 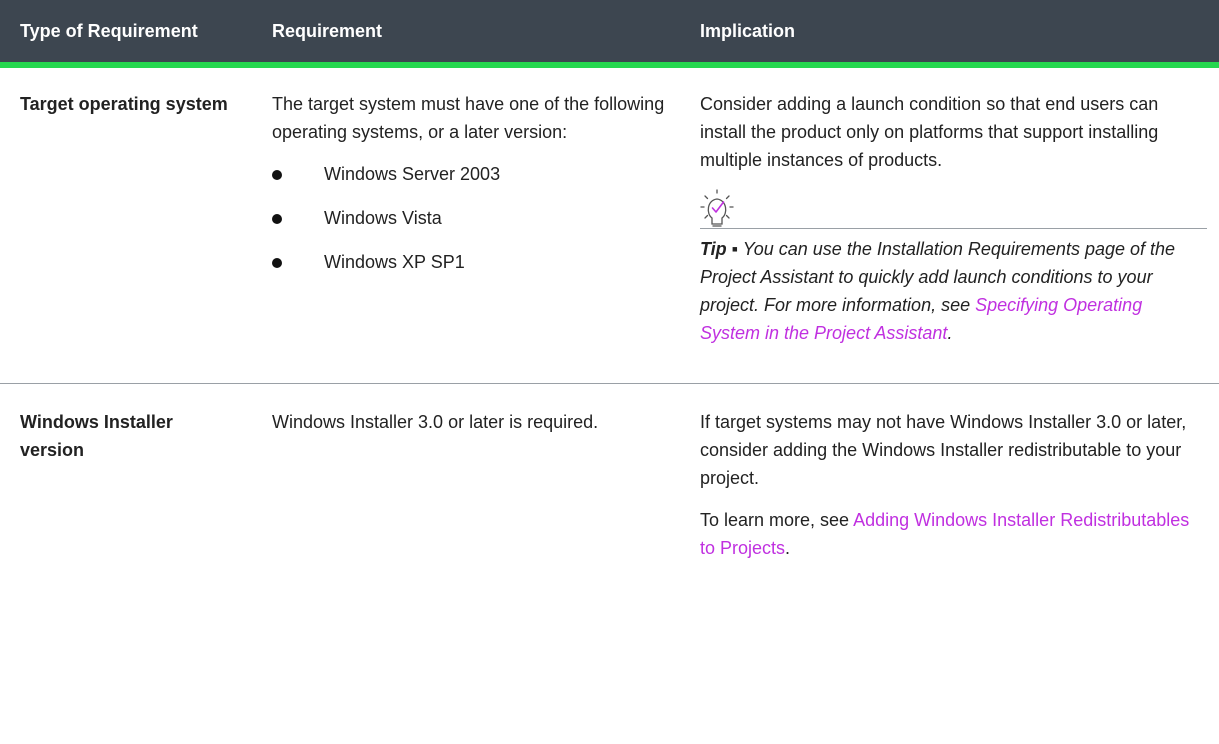 I want to click on tip-label: Tip, so click(x=713, y=249).